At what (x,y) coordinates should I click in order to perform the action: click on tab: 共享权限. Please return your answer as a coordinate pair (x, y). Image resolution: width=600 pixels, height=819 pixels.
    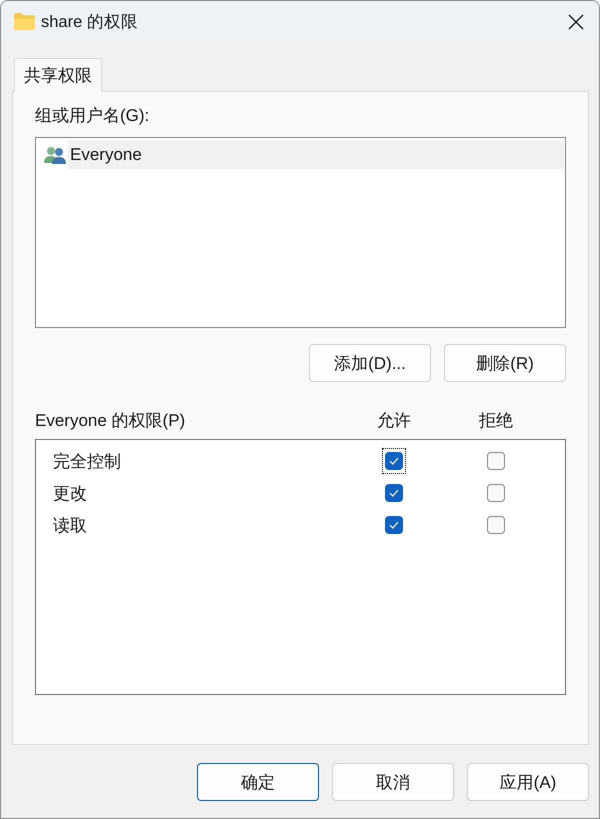
    Looking at the image, I should click on (58, 75).